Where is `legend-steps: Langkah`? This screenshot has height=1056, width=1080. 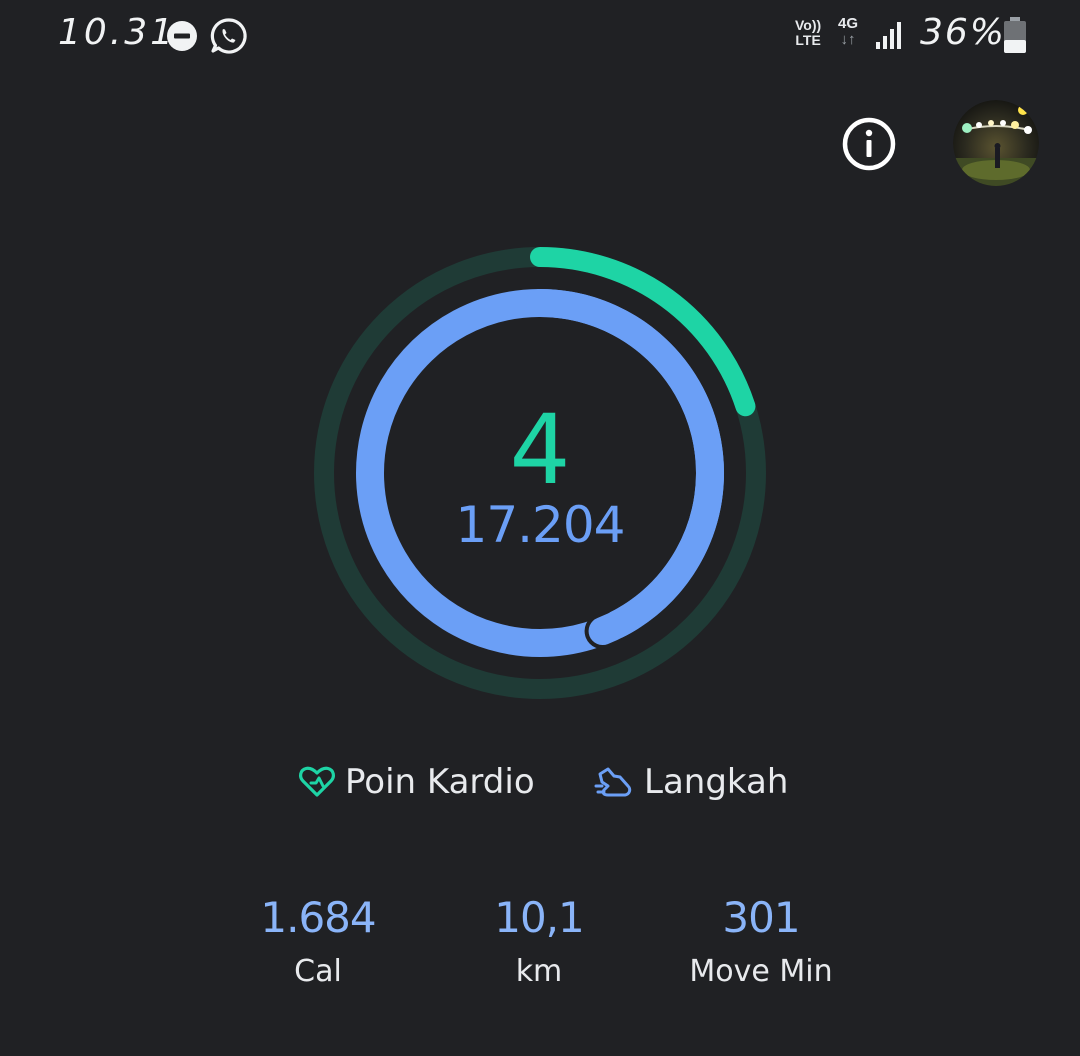
legend-steps: Langkah is located at coordinates (691, 782).